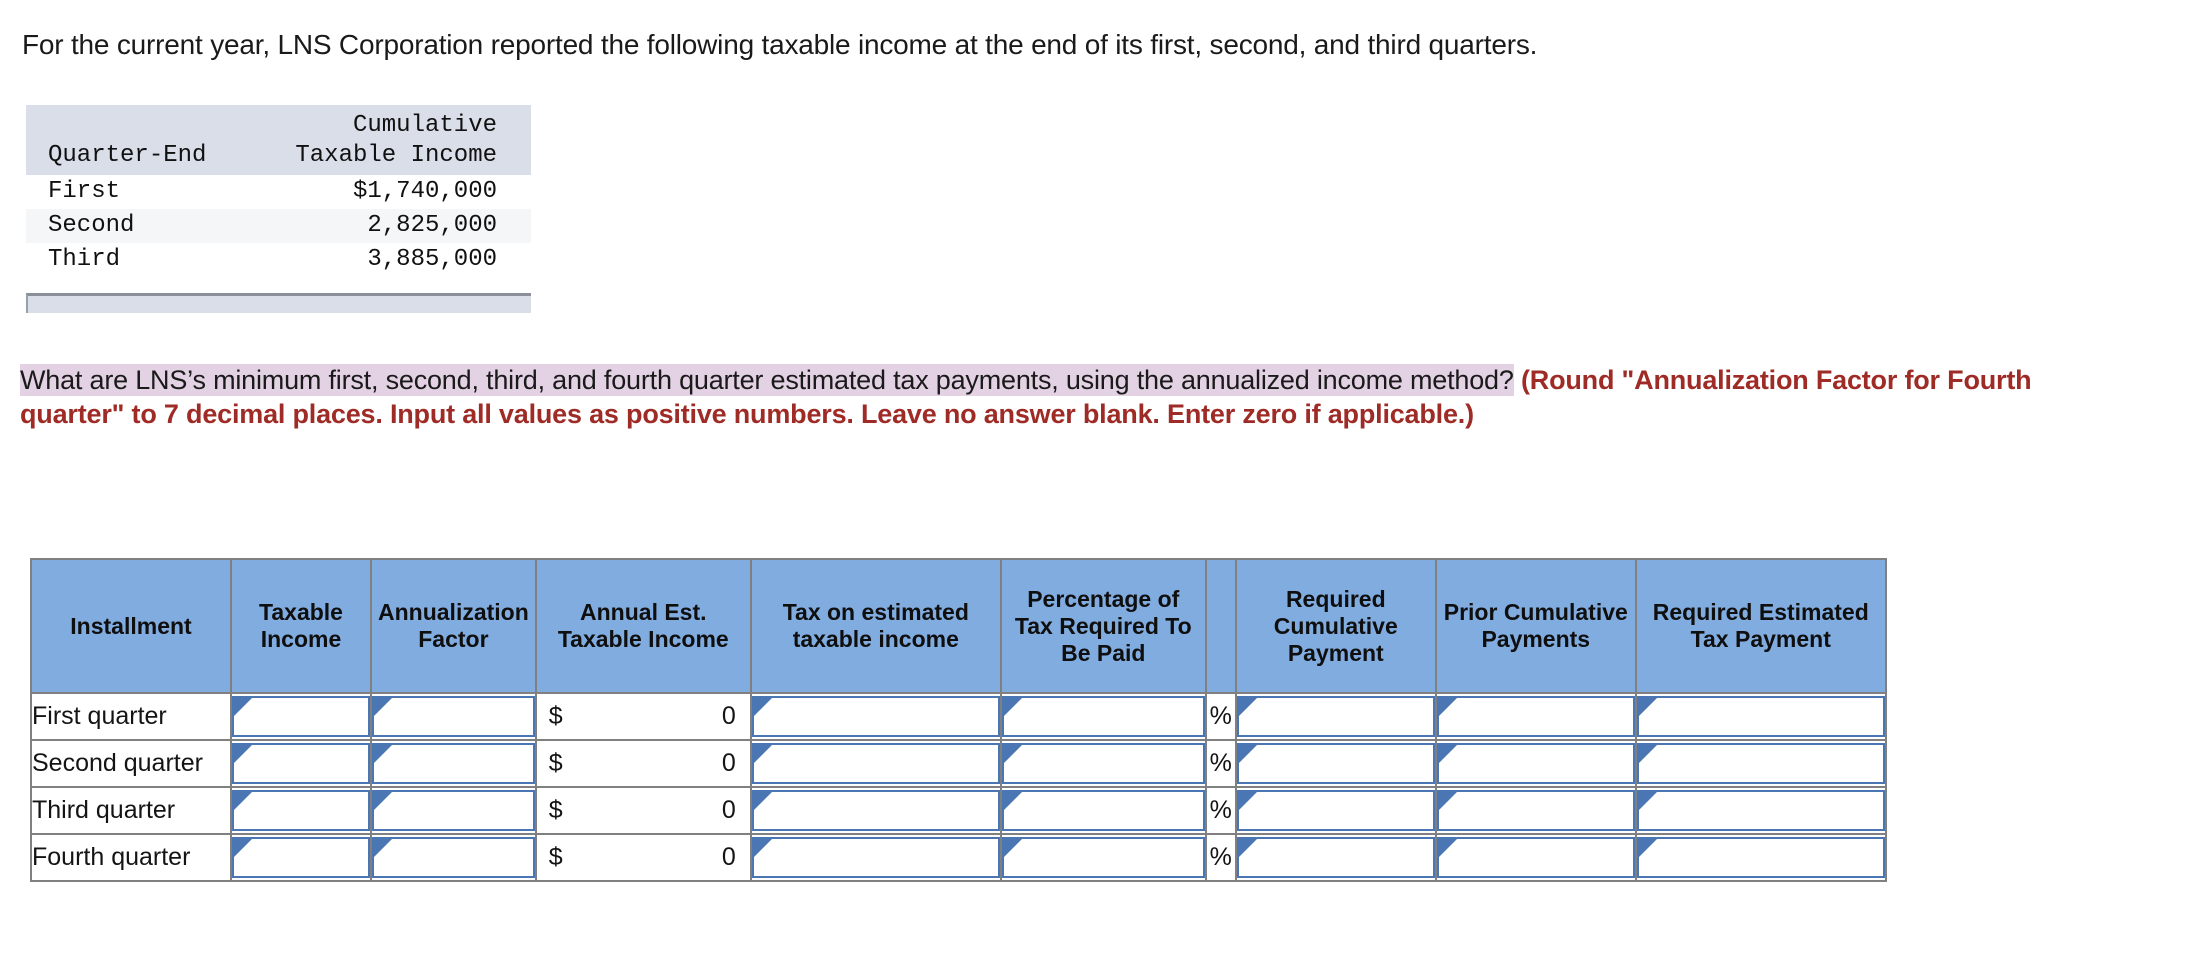 This screenshot has height=961, width=2188. Describe the element at coordinates (1103, 626) in the screenshot. I see `col-header-percentage-of-tax-required: Percentage of Tax Required To Be Paid` at that location.